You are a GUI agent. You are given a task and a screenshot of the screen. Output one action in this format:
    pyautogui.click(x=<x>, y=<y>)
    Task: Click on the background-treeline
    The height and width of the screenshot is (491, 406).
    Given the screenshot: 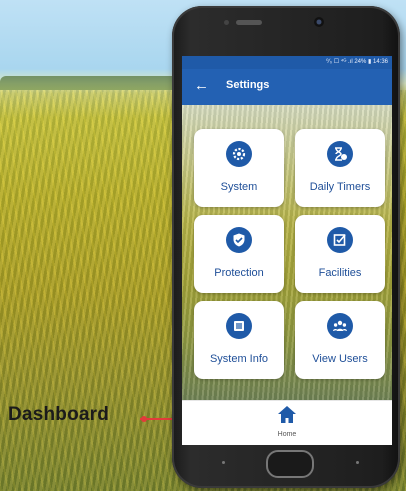 What is the action you would take?
    pyautogui.click(x=100, y=83)
    